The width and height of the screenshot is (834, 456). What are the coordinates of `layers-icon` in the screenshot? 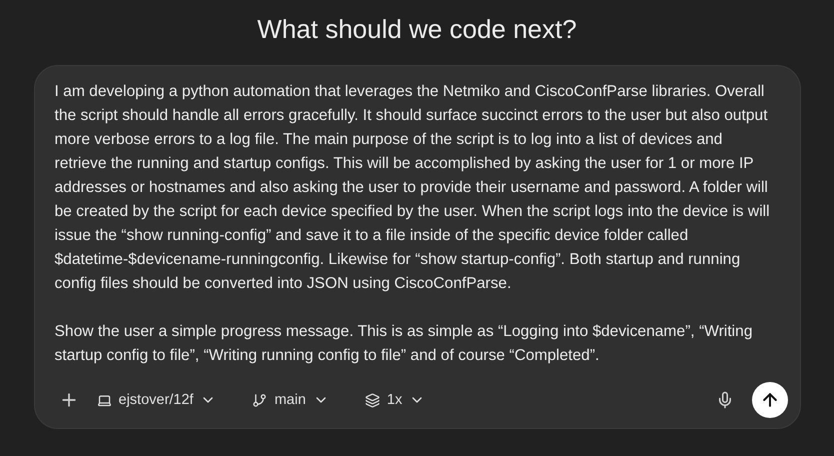 It's located at (372, 400).